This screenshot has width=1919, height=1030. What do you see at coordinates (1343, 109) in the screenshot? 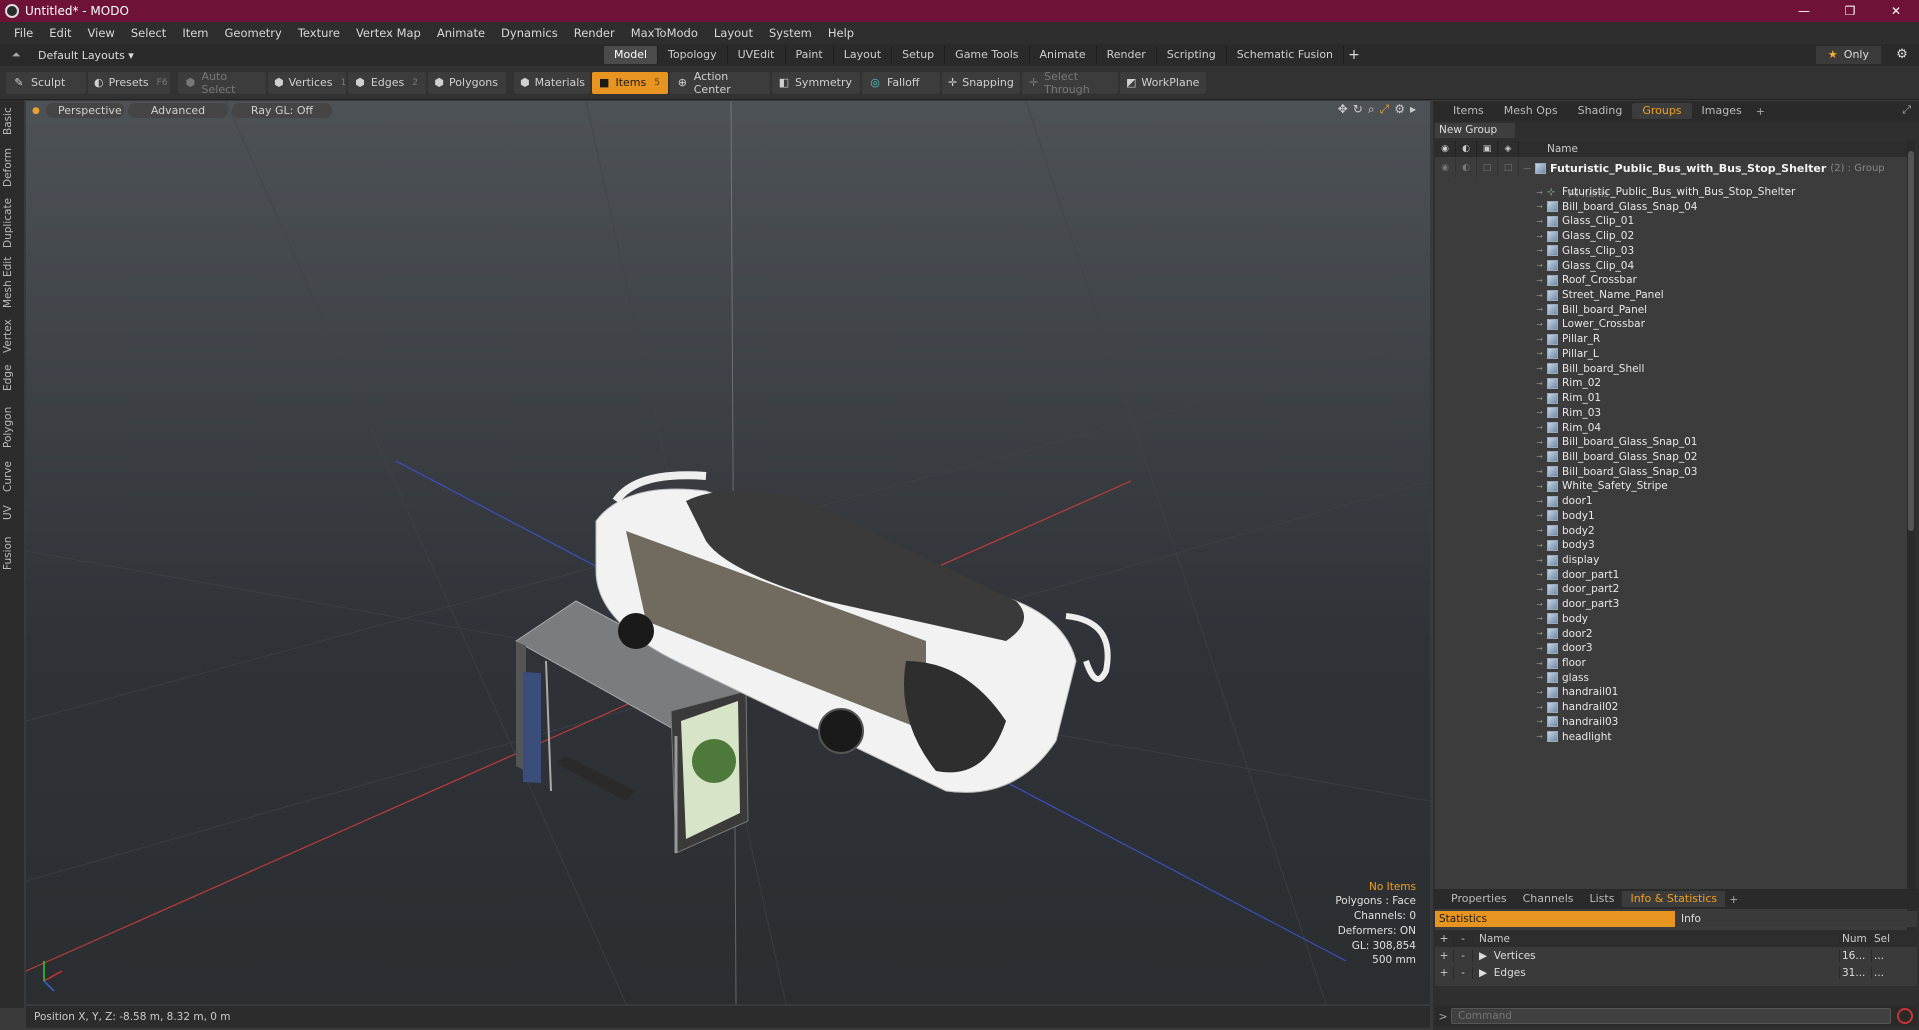
I see `pan-icon: ✥` at bounding box center [1343, 109].